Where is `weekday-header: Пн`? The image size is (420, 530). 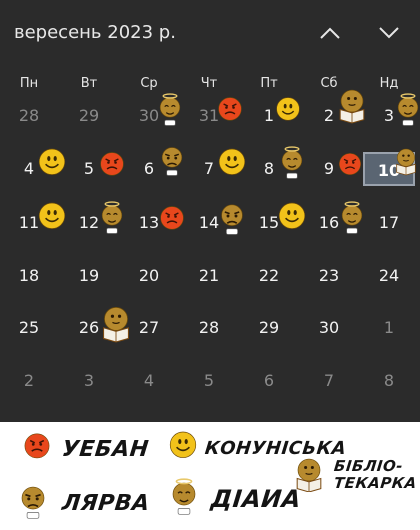
weekday-header: Пн is located at coordinates (29, 83).